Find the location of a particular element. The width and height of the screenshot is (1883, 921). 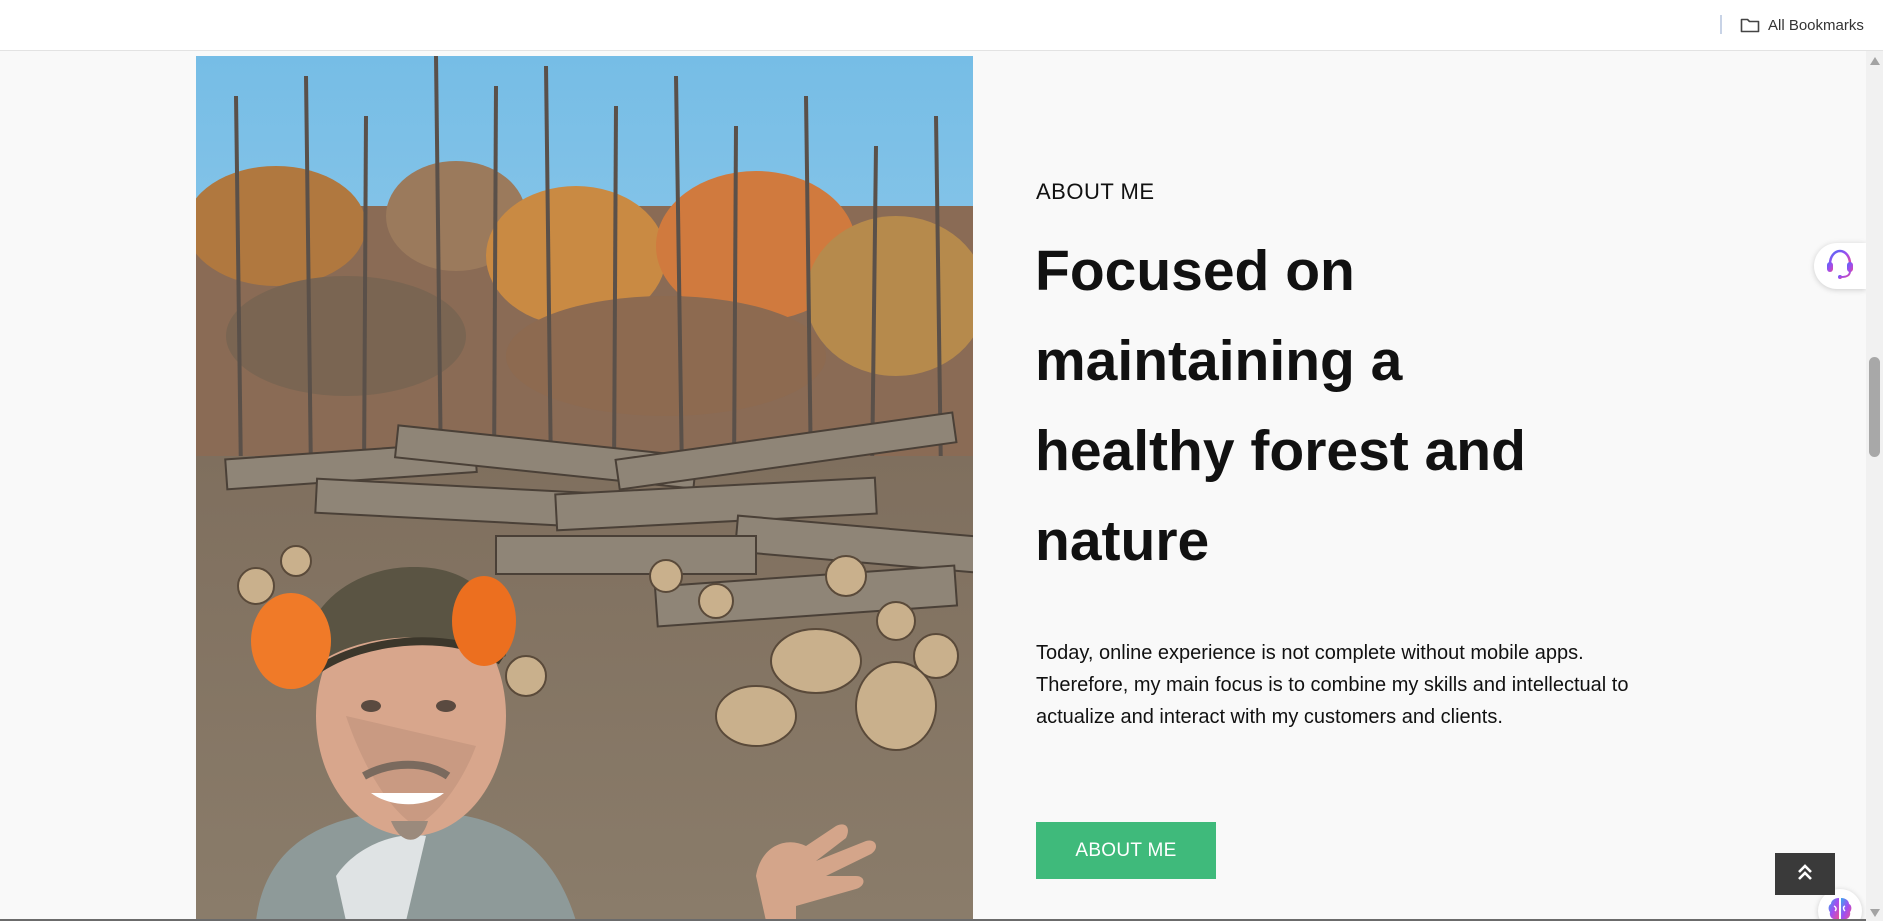

support-widget is located at coordinates (1840, 266).